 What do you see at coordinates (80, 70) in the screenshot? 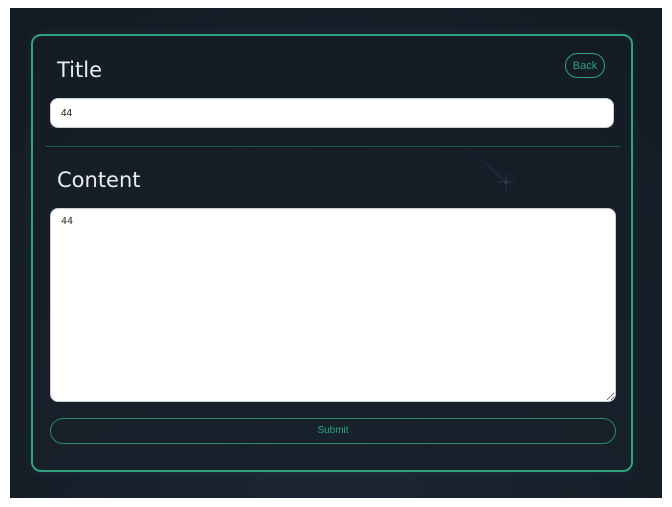
I see `title-label: Title` at bounding box center [80, 70].